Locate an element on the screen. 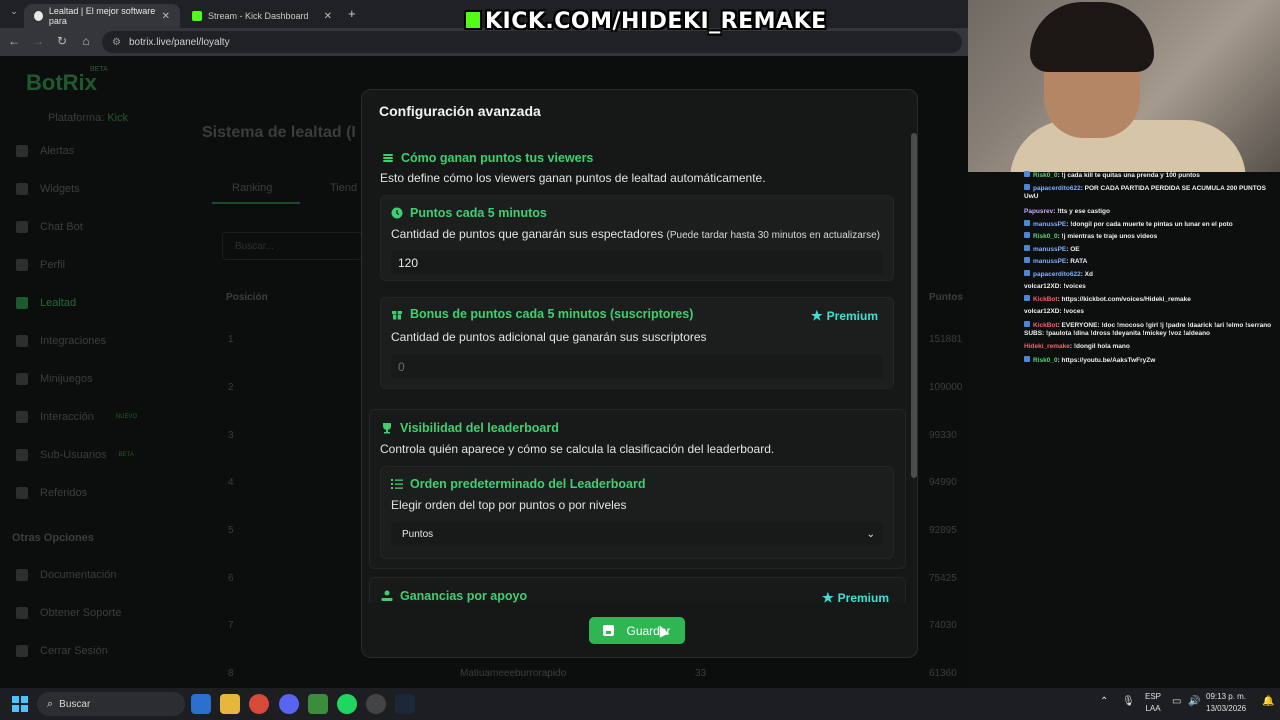  rank-points: 151881 is located at coordinates (946, 339).